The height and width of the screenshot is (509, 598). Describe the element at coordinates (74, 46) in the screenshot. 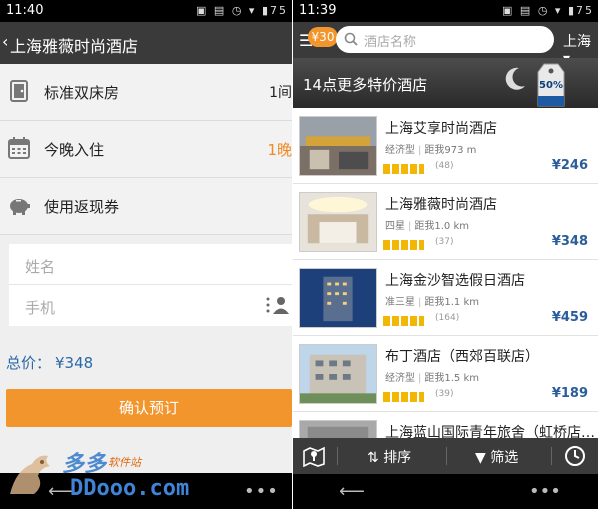

I see `page-title: 上海雅薇时尚酒店` at that location.